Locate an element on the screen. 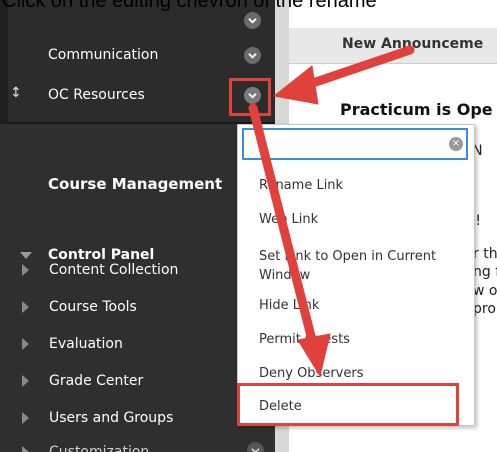 The width and height of the screenshot is (497, 452). cp-item-customization: Customization is located at coordinates (84, 446).